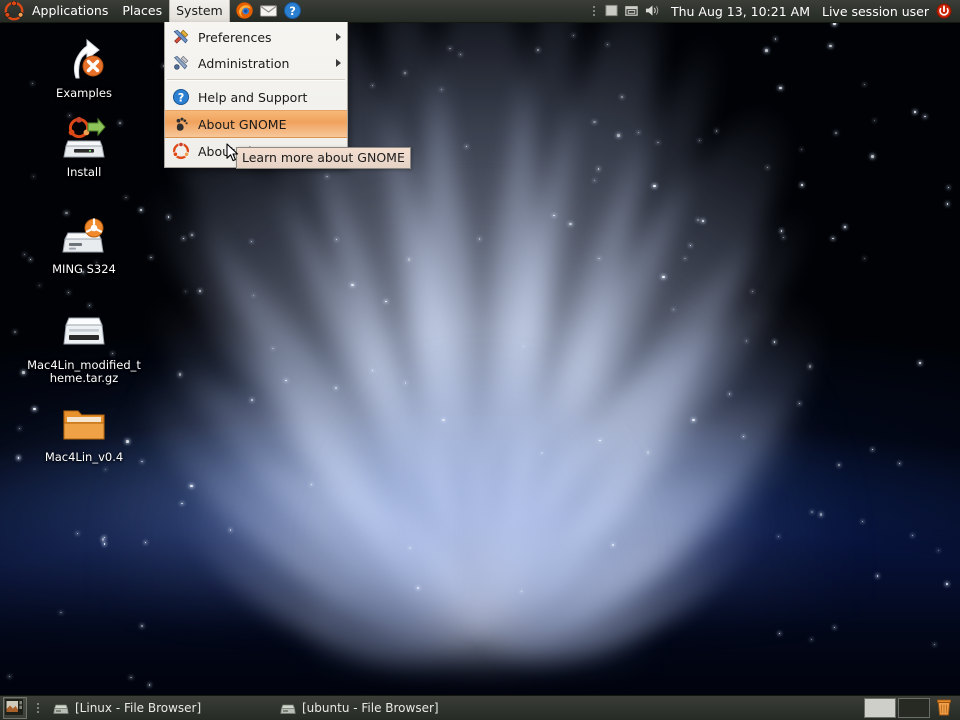 This screenshot has height=720, width=960. I want to click on desktop-icon-ming-s324: MING S324, so click(84, 244).